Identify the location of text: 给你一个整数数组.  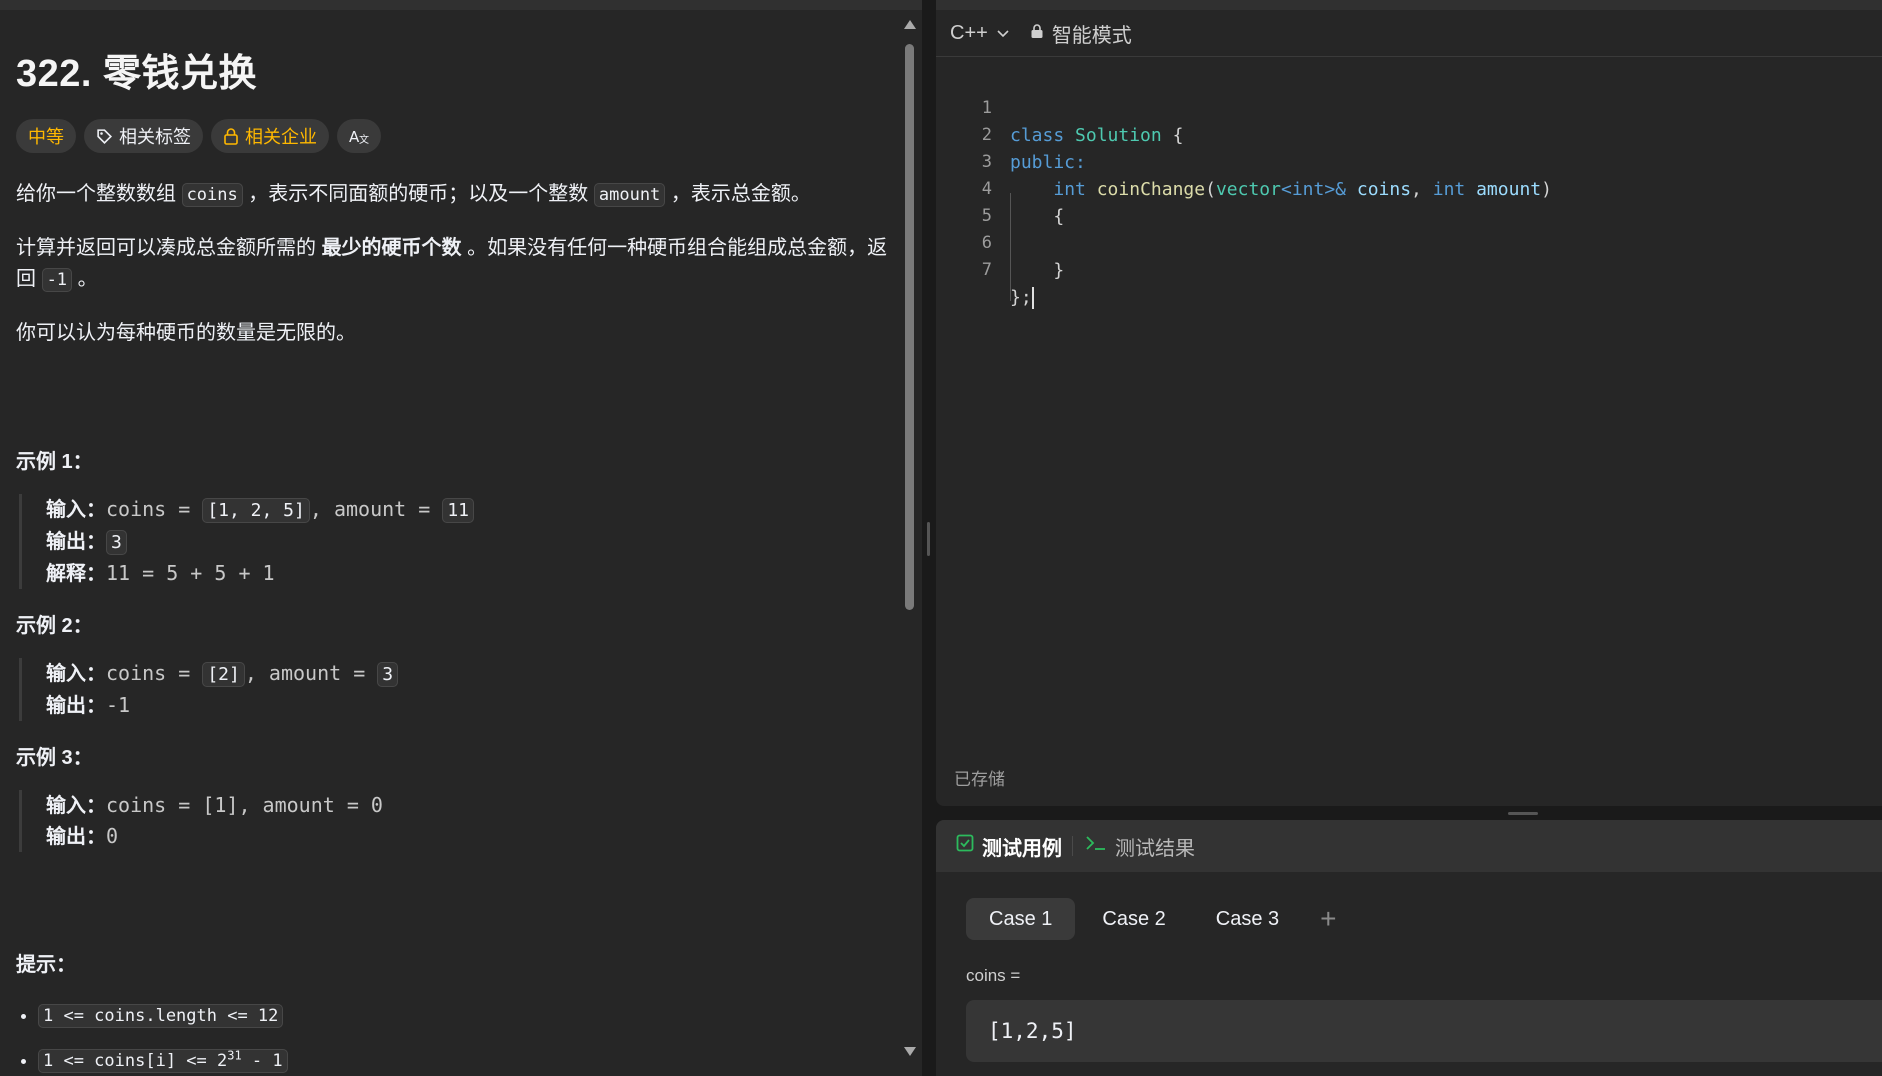
(99, 194).